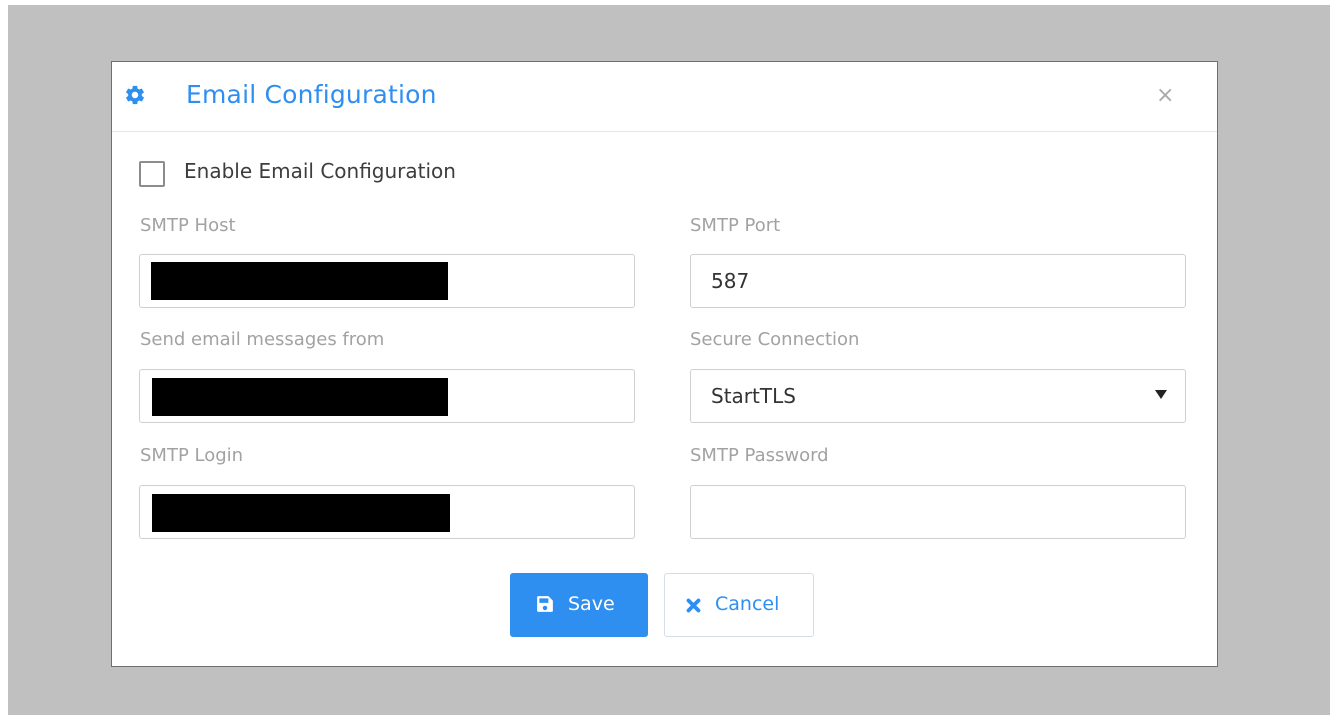 Image resolution: width=1330 pixels, height=715 pixels. What do you see at coordinates (735, 225) in the screenshot?
I see `smtp-port-label: SMTP Port` at bounding box center [735, 225].